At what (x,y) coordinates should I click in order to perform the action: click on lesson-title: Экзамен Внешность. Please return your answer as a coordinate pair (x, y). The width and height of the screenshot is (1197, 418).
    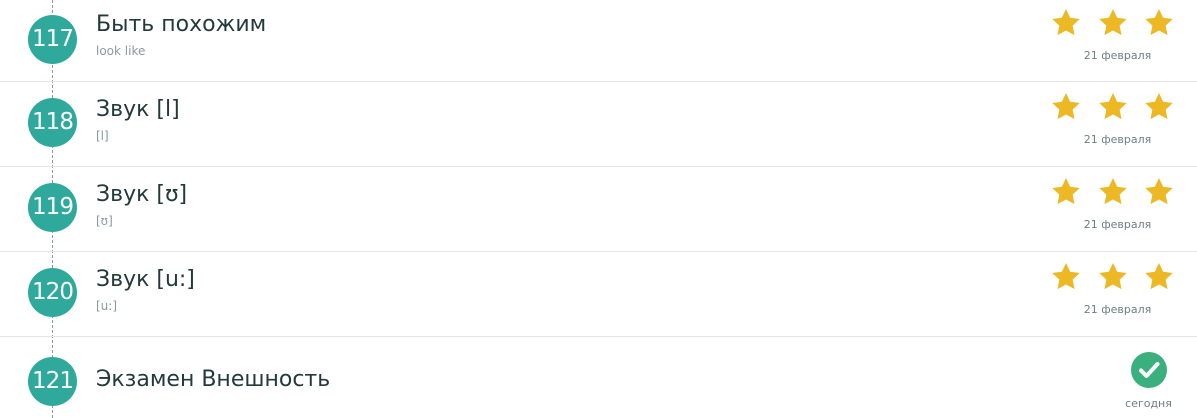
    Looking at the image, I should click on (213, 379).